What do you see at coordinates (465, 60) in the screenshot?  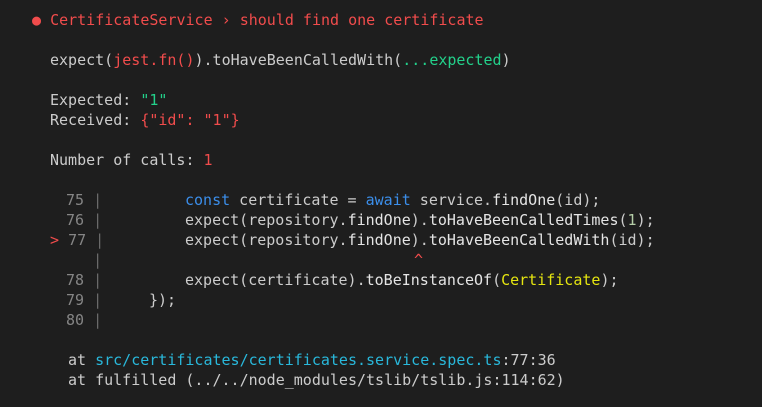 I see `matcher-expected: expected` at bounding box center [465, 60].